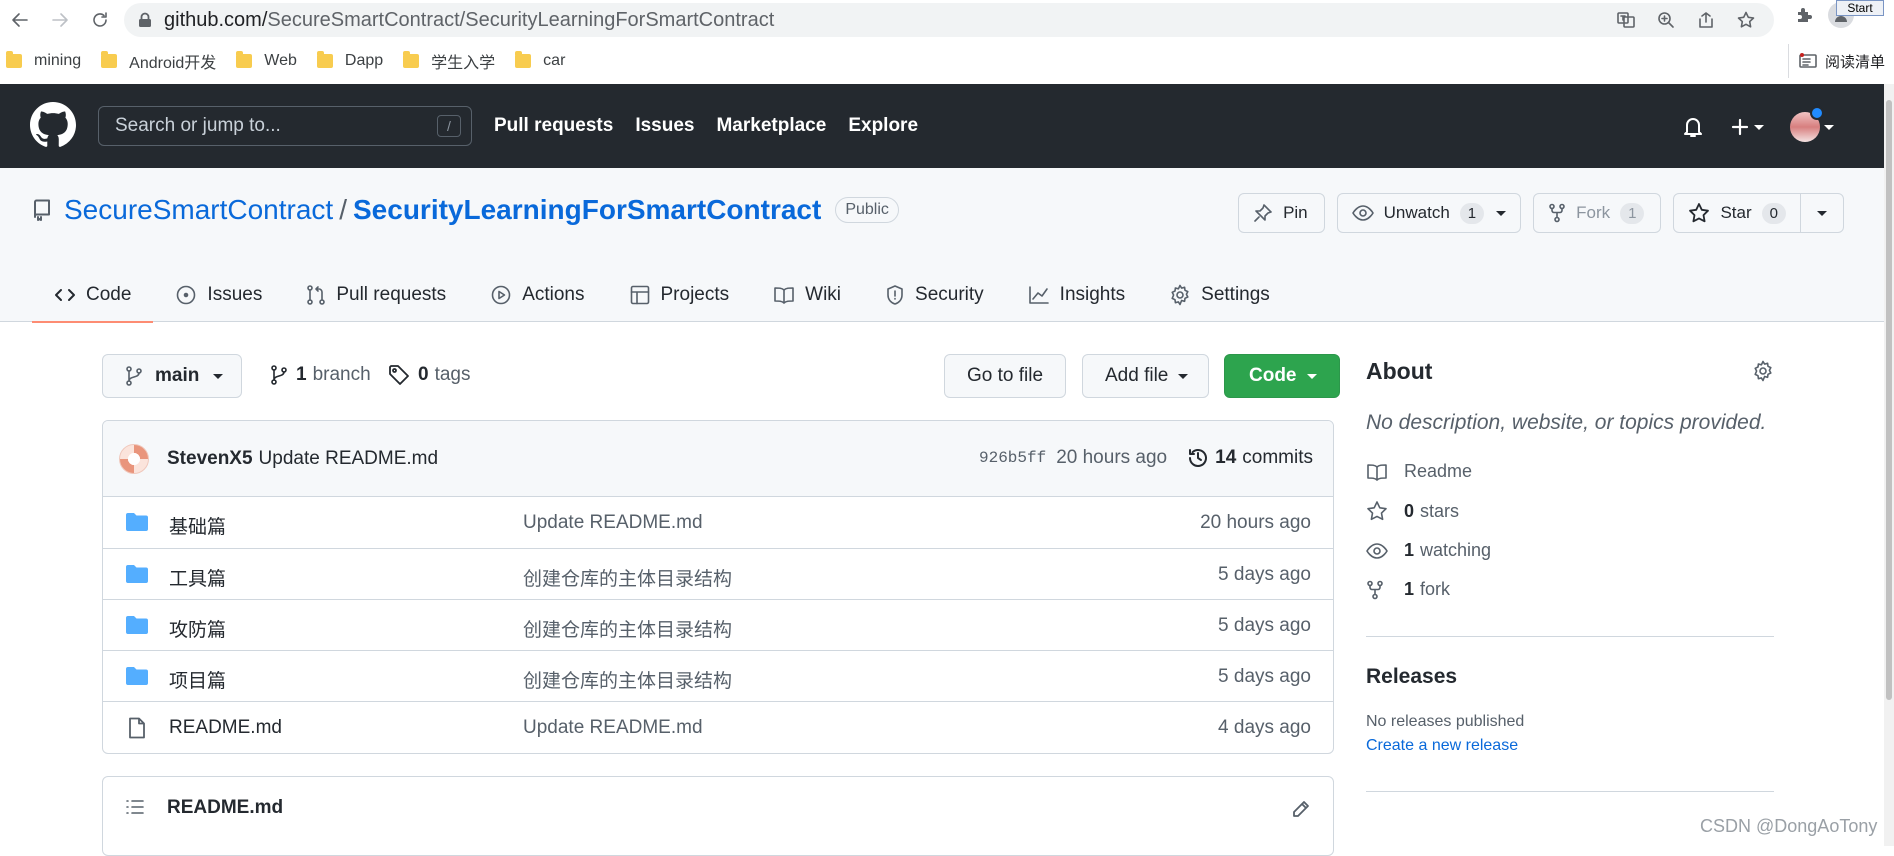 The width and height of the screenshot is (1894, 856). What do you see at coordinates (1012, 458) in the screenshot?
I see `commit-sha: 926b5ff` at bounding box center [1012, 458].